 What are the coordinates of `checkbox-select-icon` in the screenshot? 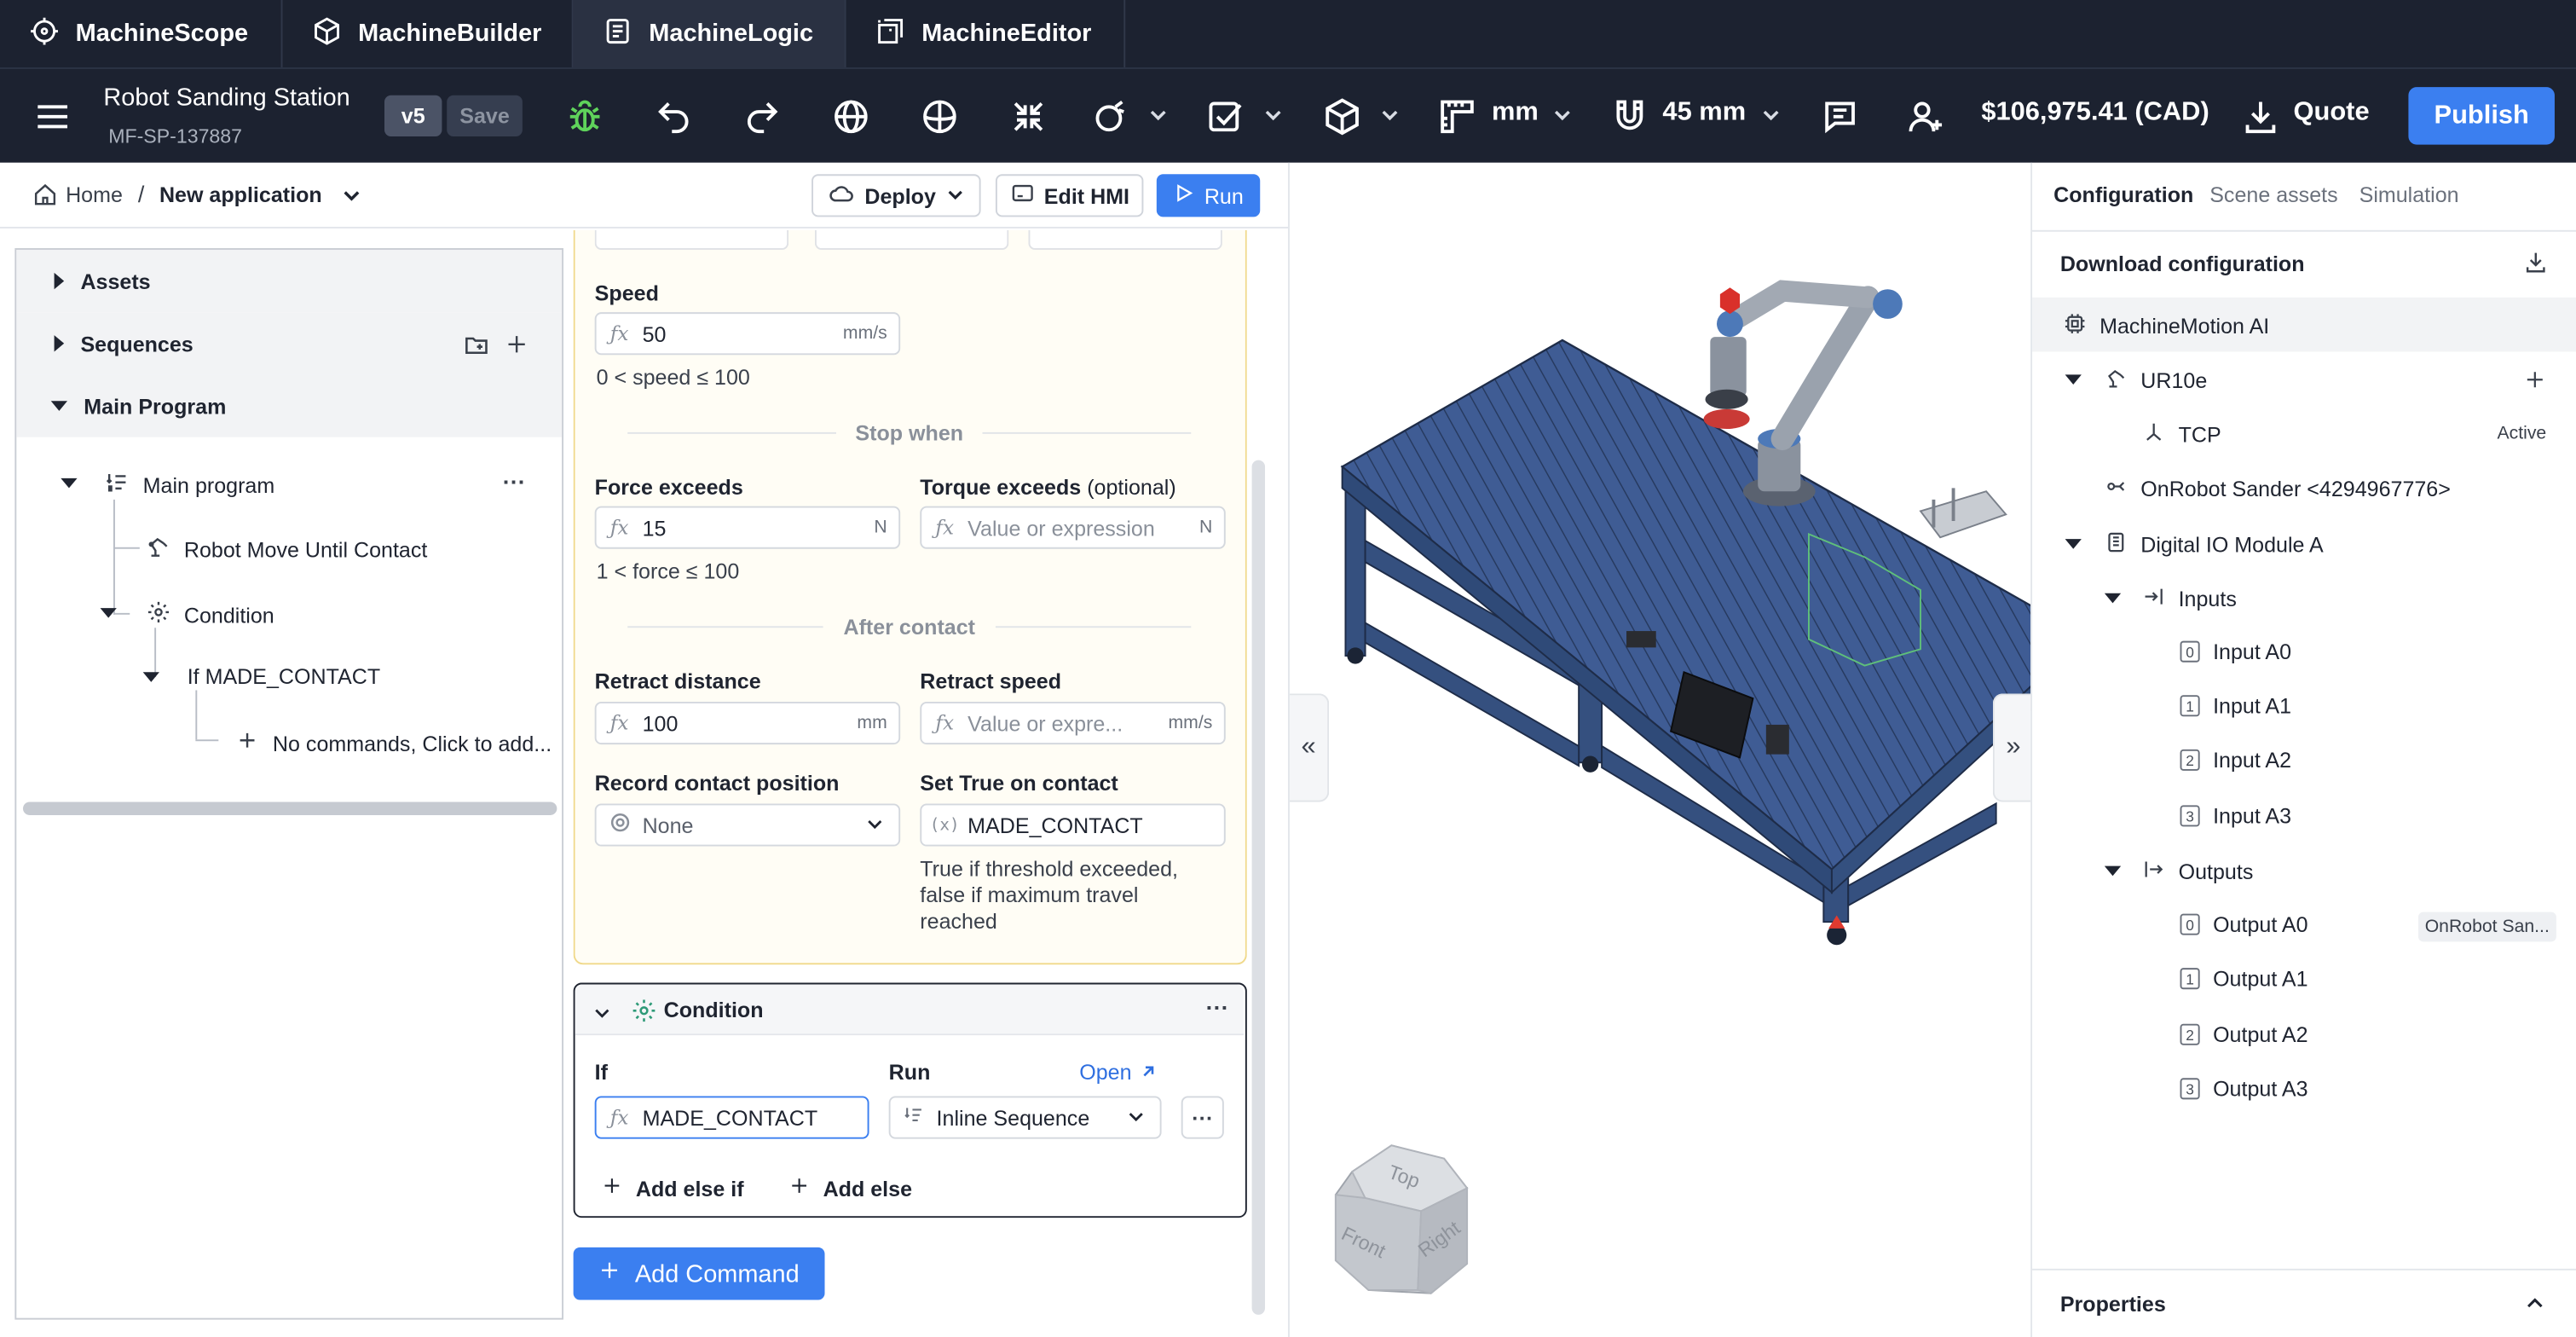 It's located at (1225, 116).